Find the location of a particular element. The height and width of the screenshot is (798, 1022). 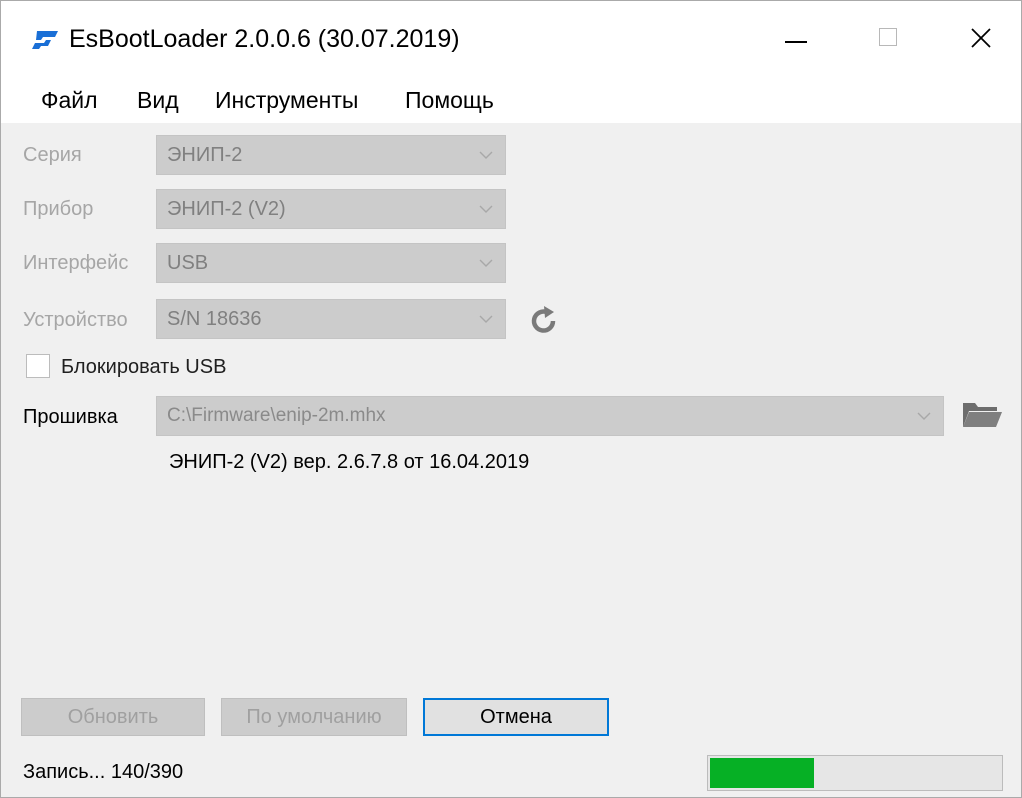

device-select-value: S/N 18636 is located at coordinates (214, 319).